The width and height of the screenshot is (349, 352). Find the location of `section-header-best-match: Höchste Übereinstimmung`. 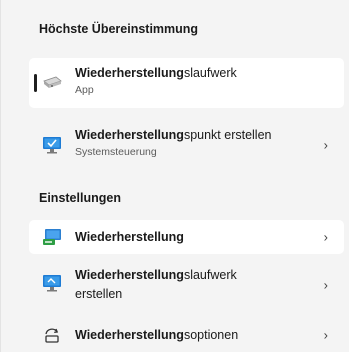

section-header-best-match: Höchste Übereinstimmung is located at coordinates (119, 29).